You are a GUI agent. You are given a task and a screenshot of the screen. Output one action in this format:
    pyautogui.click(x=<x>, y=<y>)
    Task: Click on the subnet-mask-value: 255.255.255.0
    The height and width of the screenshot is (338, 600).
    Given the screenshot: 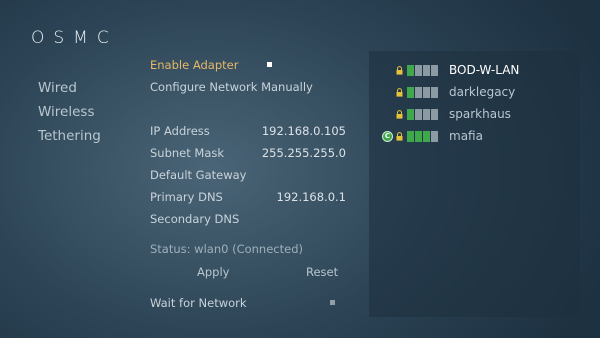 What is the action you would take?
    pyautogui.click(x=303, y=153)
    